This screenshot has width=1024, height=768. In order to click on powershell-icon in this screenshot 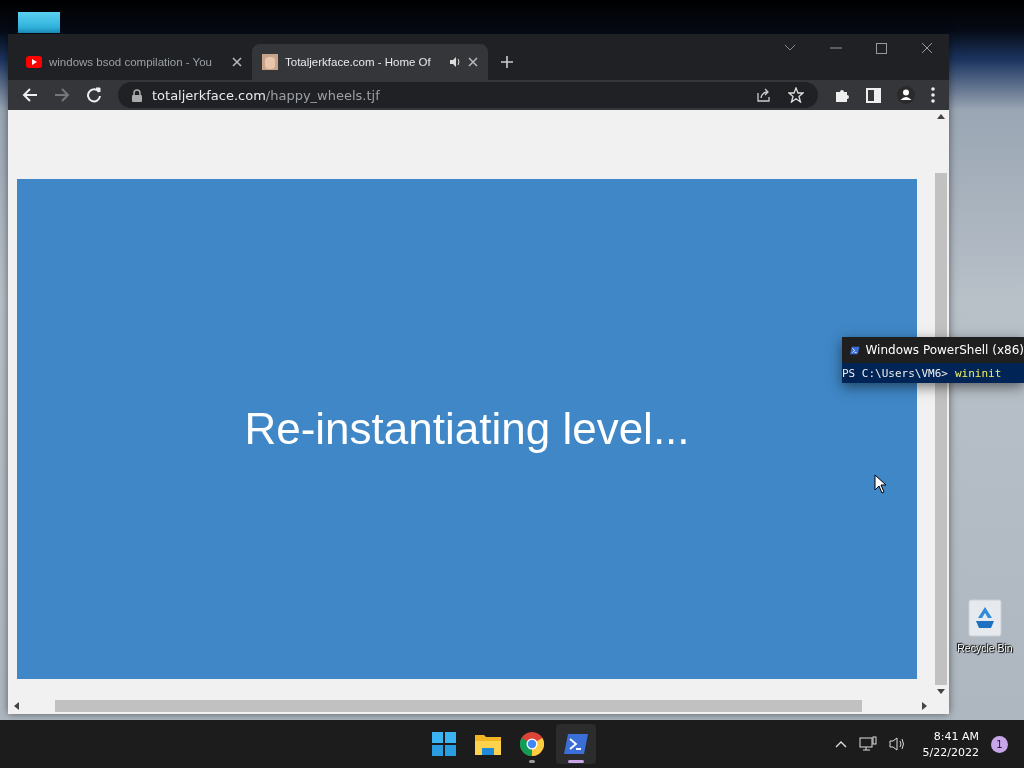, I will do `click(576, 744)`.